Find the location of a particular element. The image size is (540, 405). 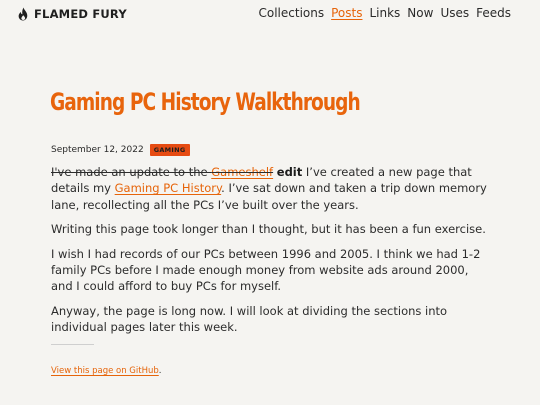

site-brand: FLAMED FURY is located at coordinates (72, 14).